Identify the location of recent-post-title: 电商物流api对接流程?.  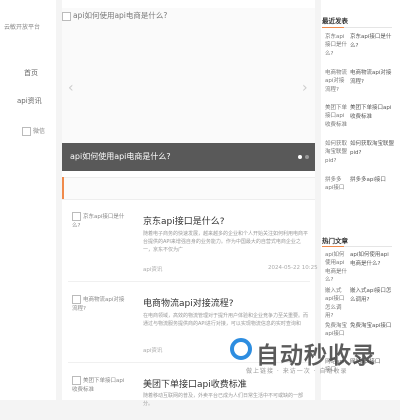
(372, 78).